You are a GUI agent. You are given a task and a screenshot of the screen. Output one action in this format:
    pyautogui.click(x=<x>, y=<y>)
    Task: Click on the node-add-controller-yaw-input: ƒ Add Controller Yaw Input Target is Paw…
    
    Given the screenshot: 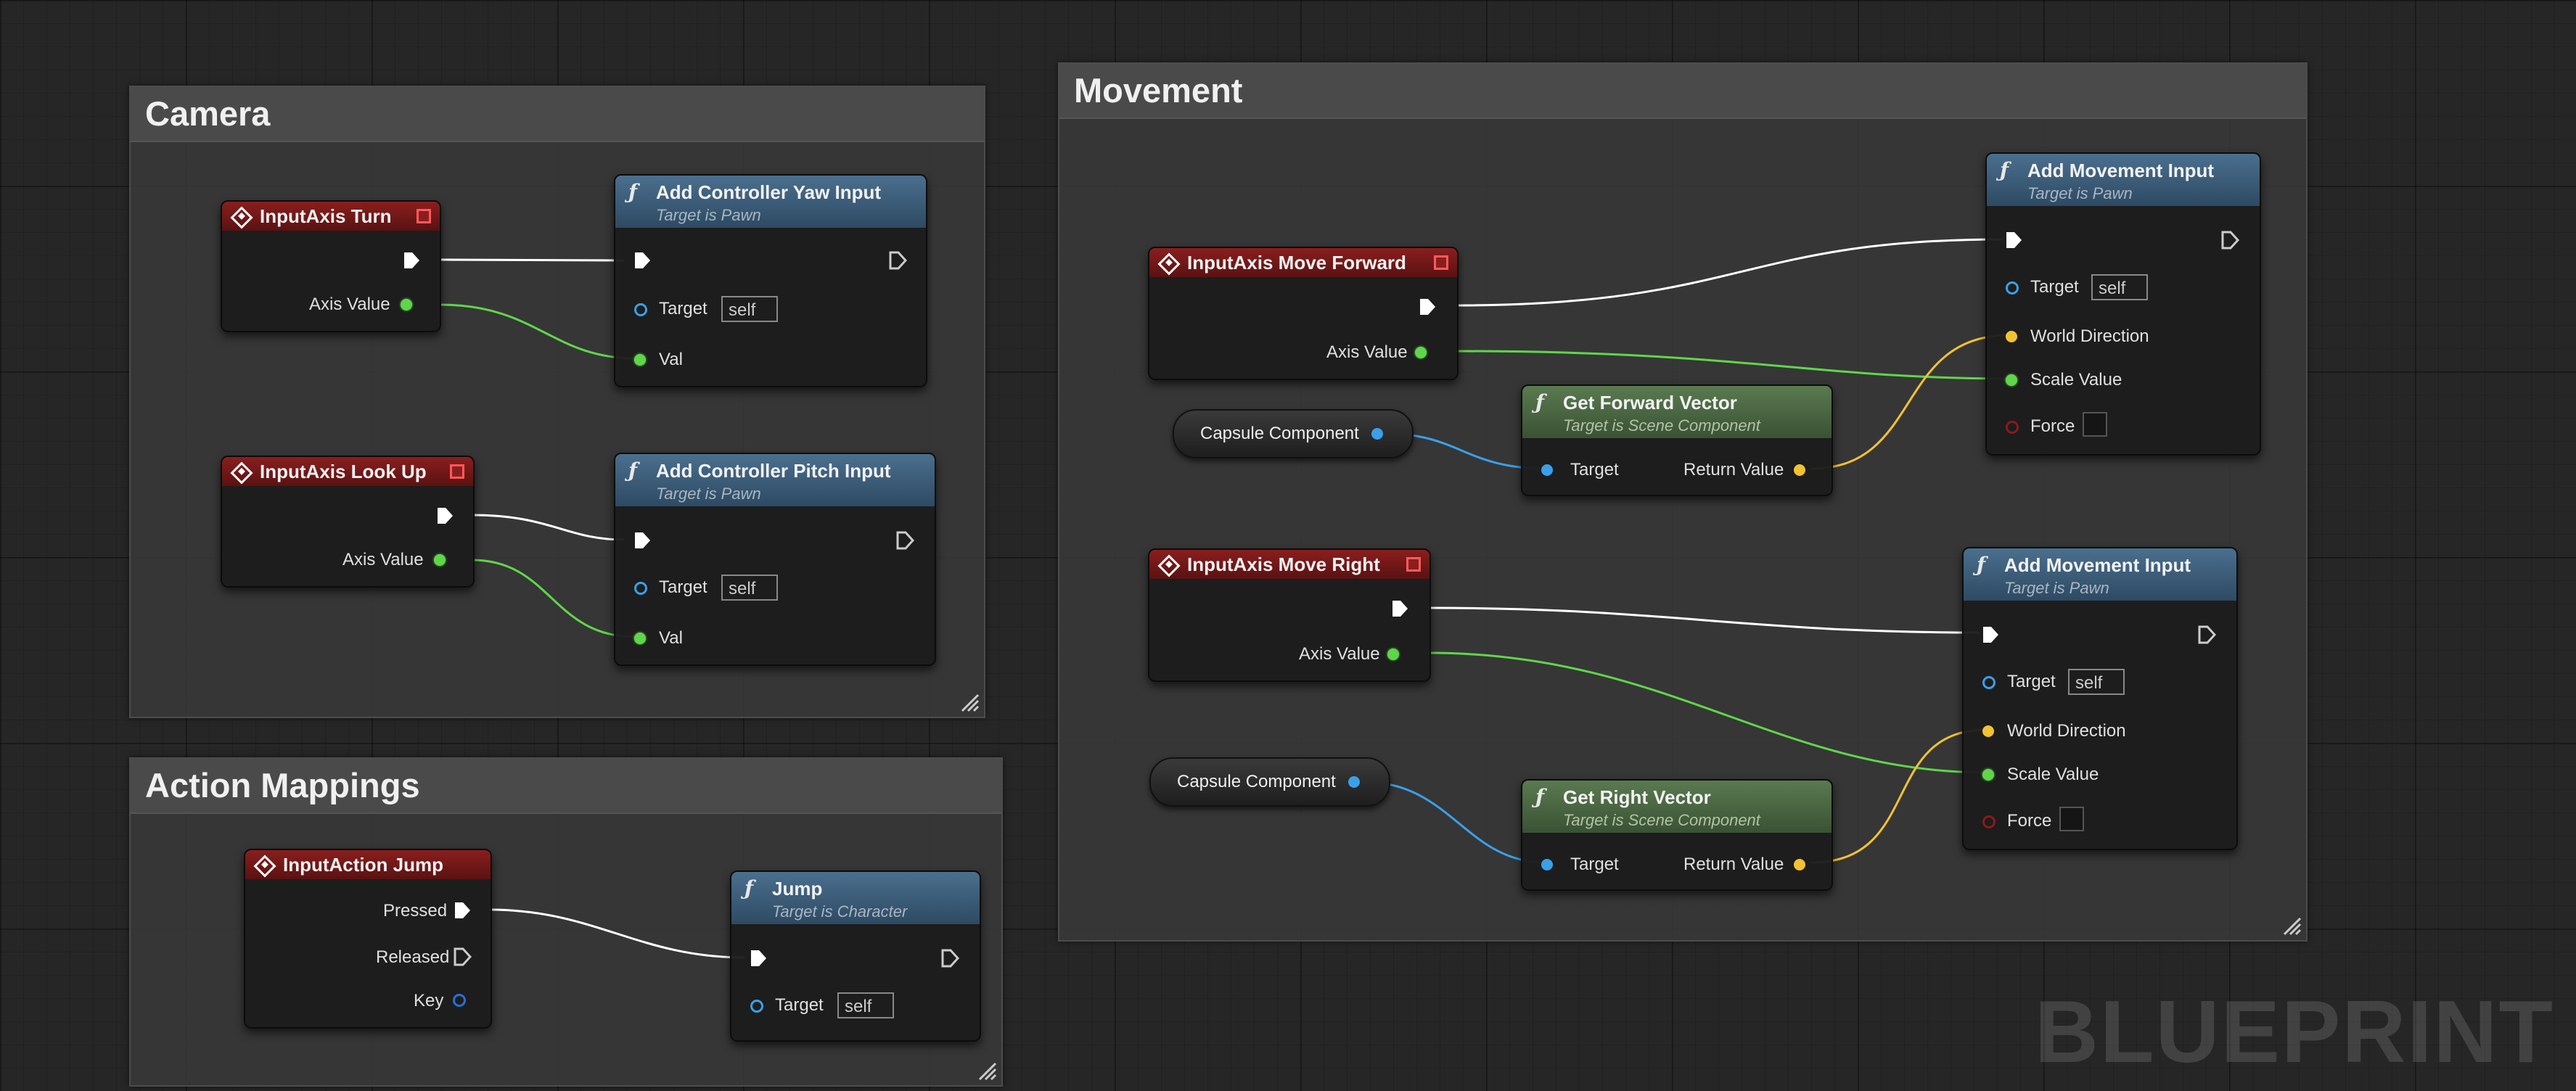 What is the action you would take?
    pyautogui.click(x=770, y=280)
    